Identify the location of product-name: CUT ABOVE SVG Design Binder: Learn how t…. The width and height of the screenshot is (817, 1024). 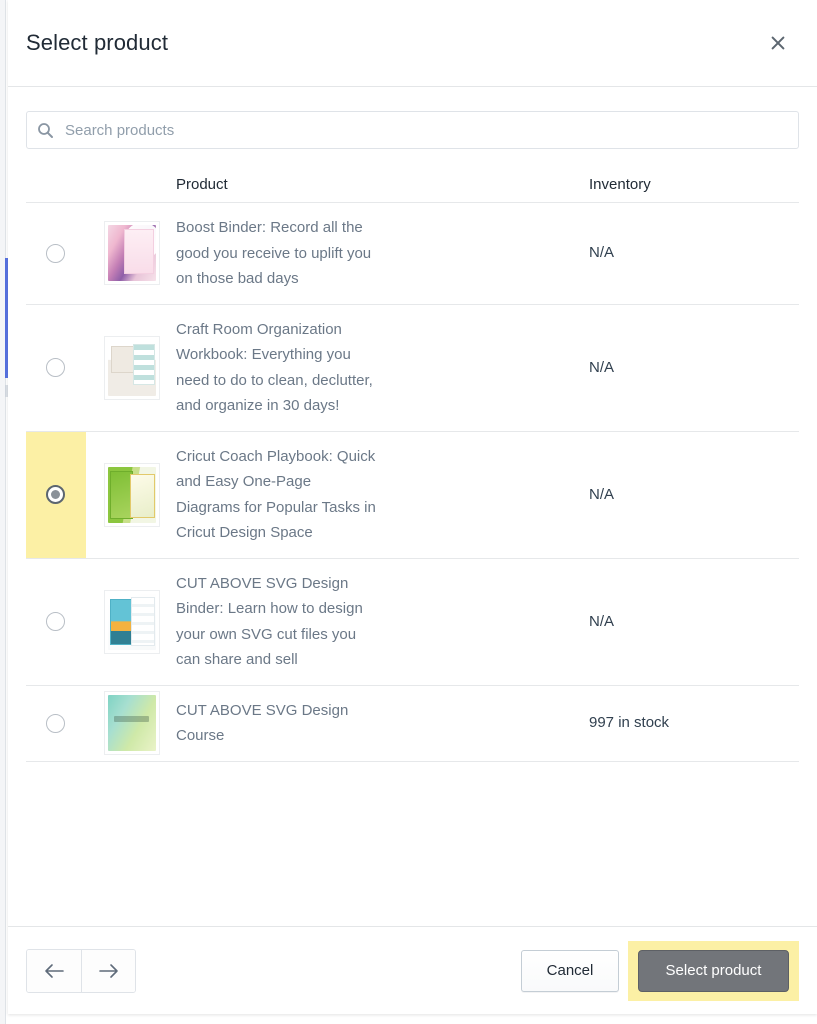
(269, 621).